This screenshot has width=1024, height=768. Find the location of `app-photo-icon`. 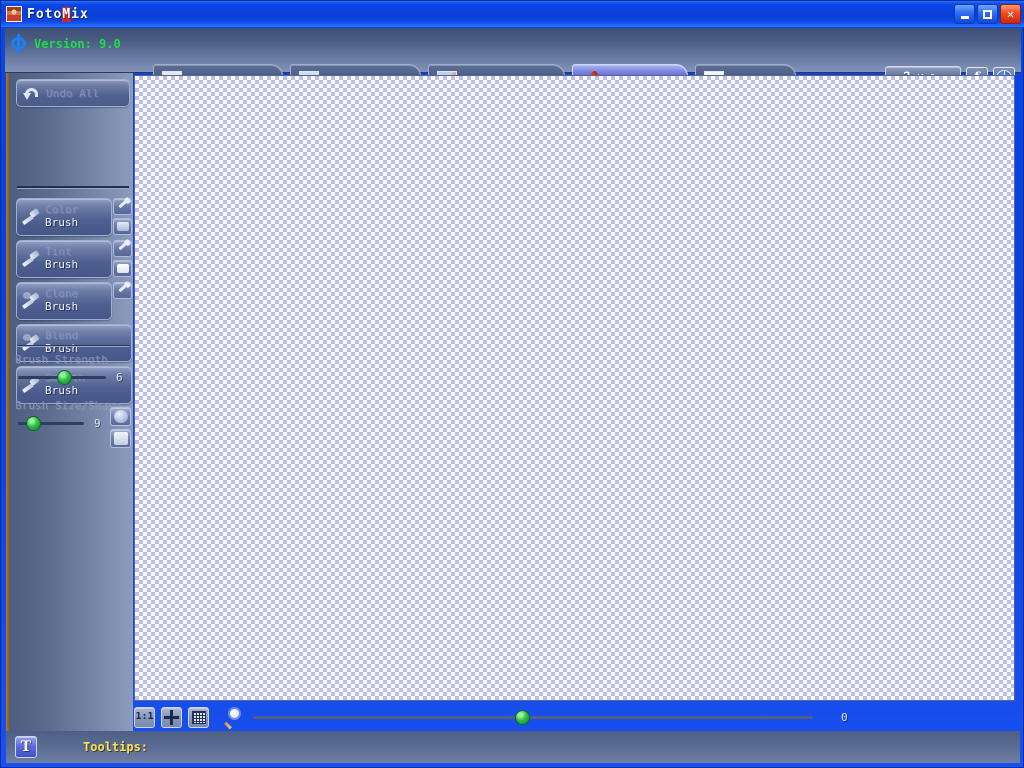

app-photo-icon is located at coordinates (14, 14).